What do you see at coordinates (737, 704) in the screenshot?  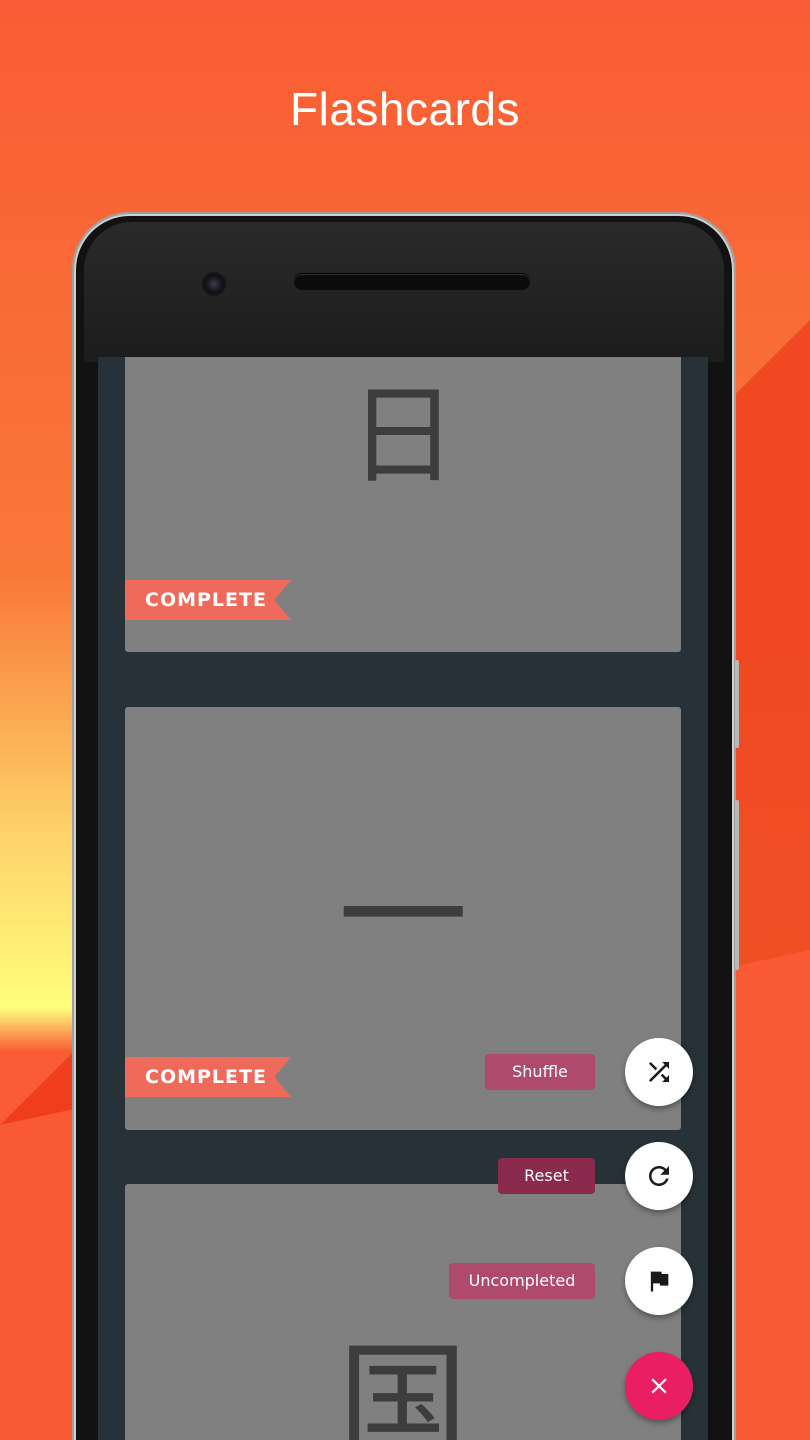 I see `volume-button` at bounding box center [737, 704].